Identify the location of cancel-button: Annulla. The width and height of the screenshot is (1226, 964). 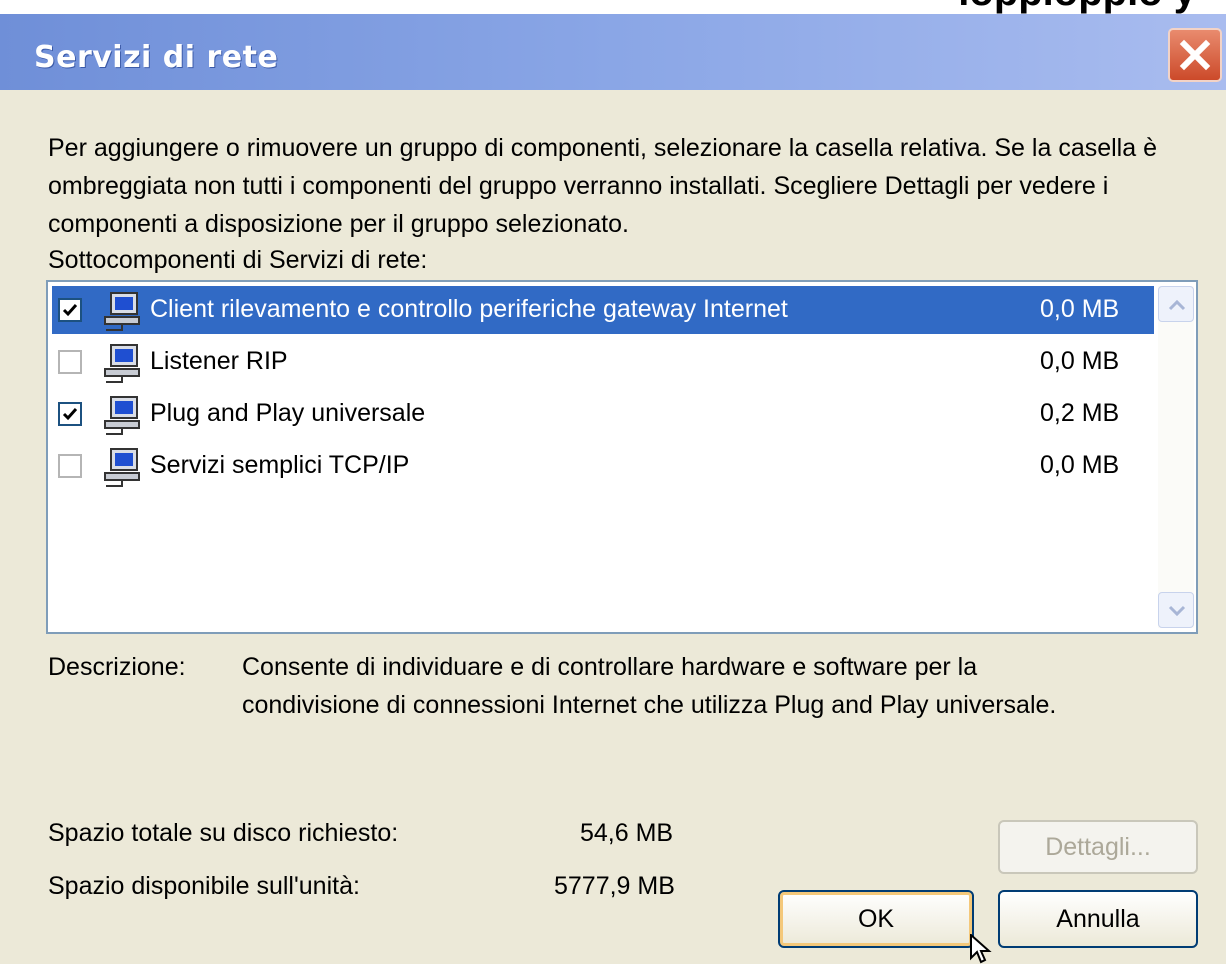
(1098, 919).